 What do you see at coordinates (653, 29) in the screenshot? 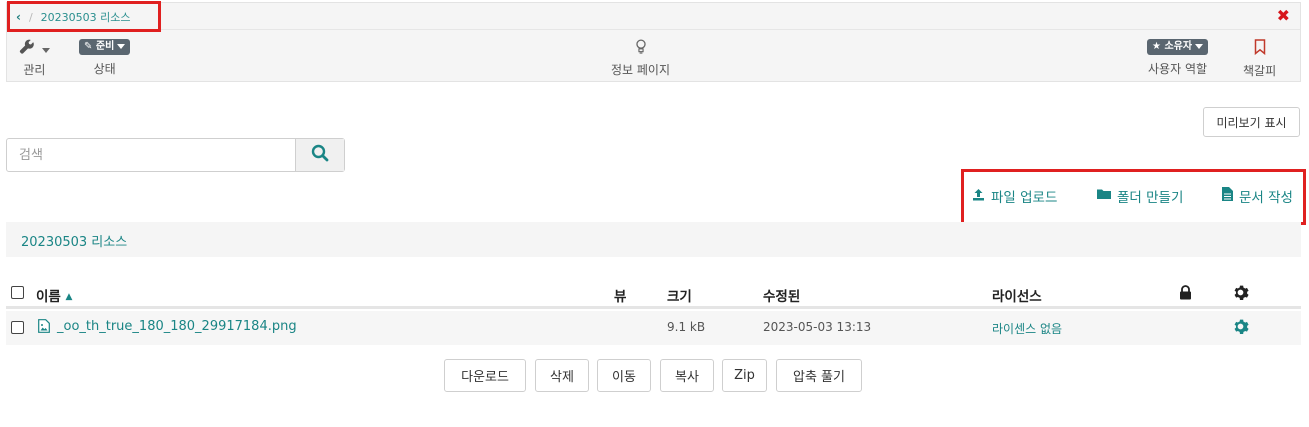
I see `header-divider` at bounding box center [653, 29].